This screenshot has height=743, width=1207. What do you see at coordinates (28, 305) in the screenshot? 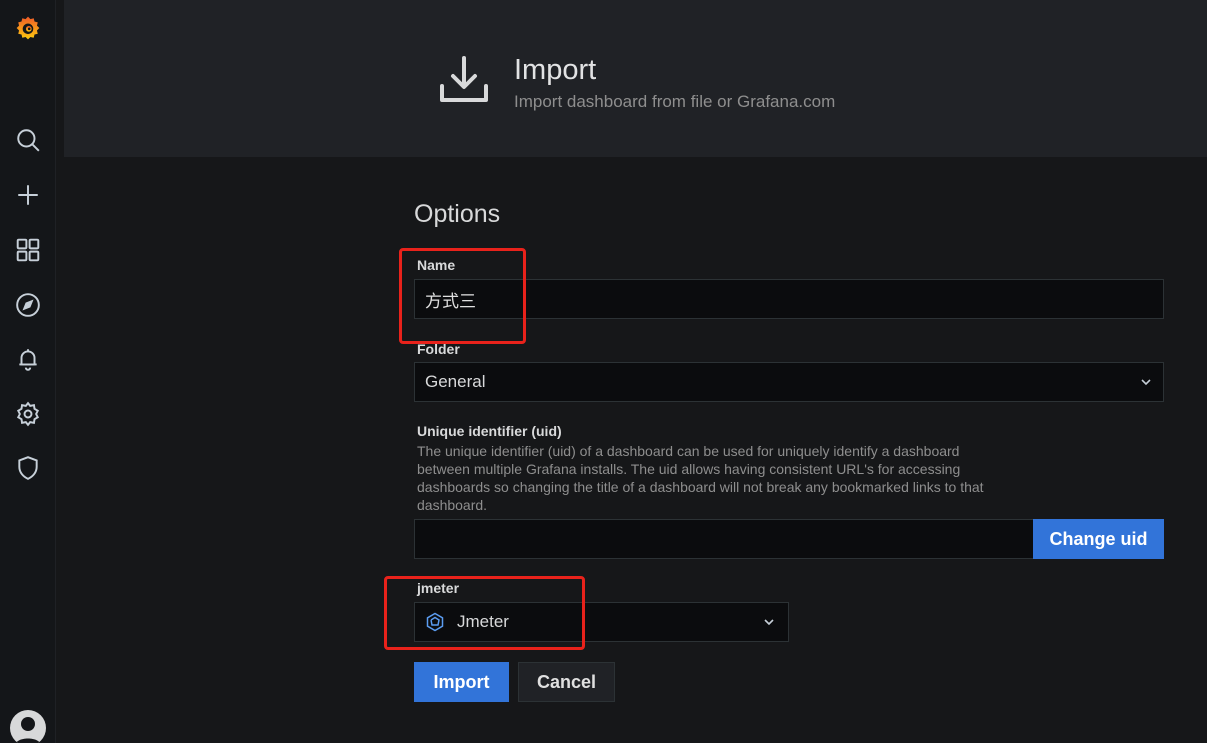
I see `explore-icon` at bounding box center [28, 305].